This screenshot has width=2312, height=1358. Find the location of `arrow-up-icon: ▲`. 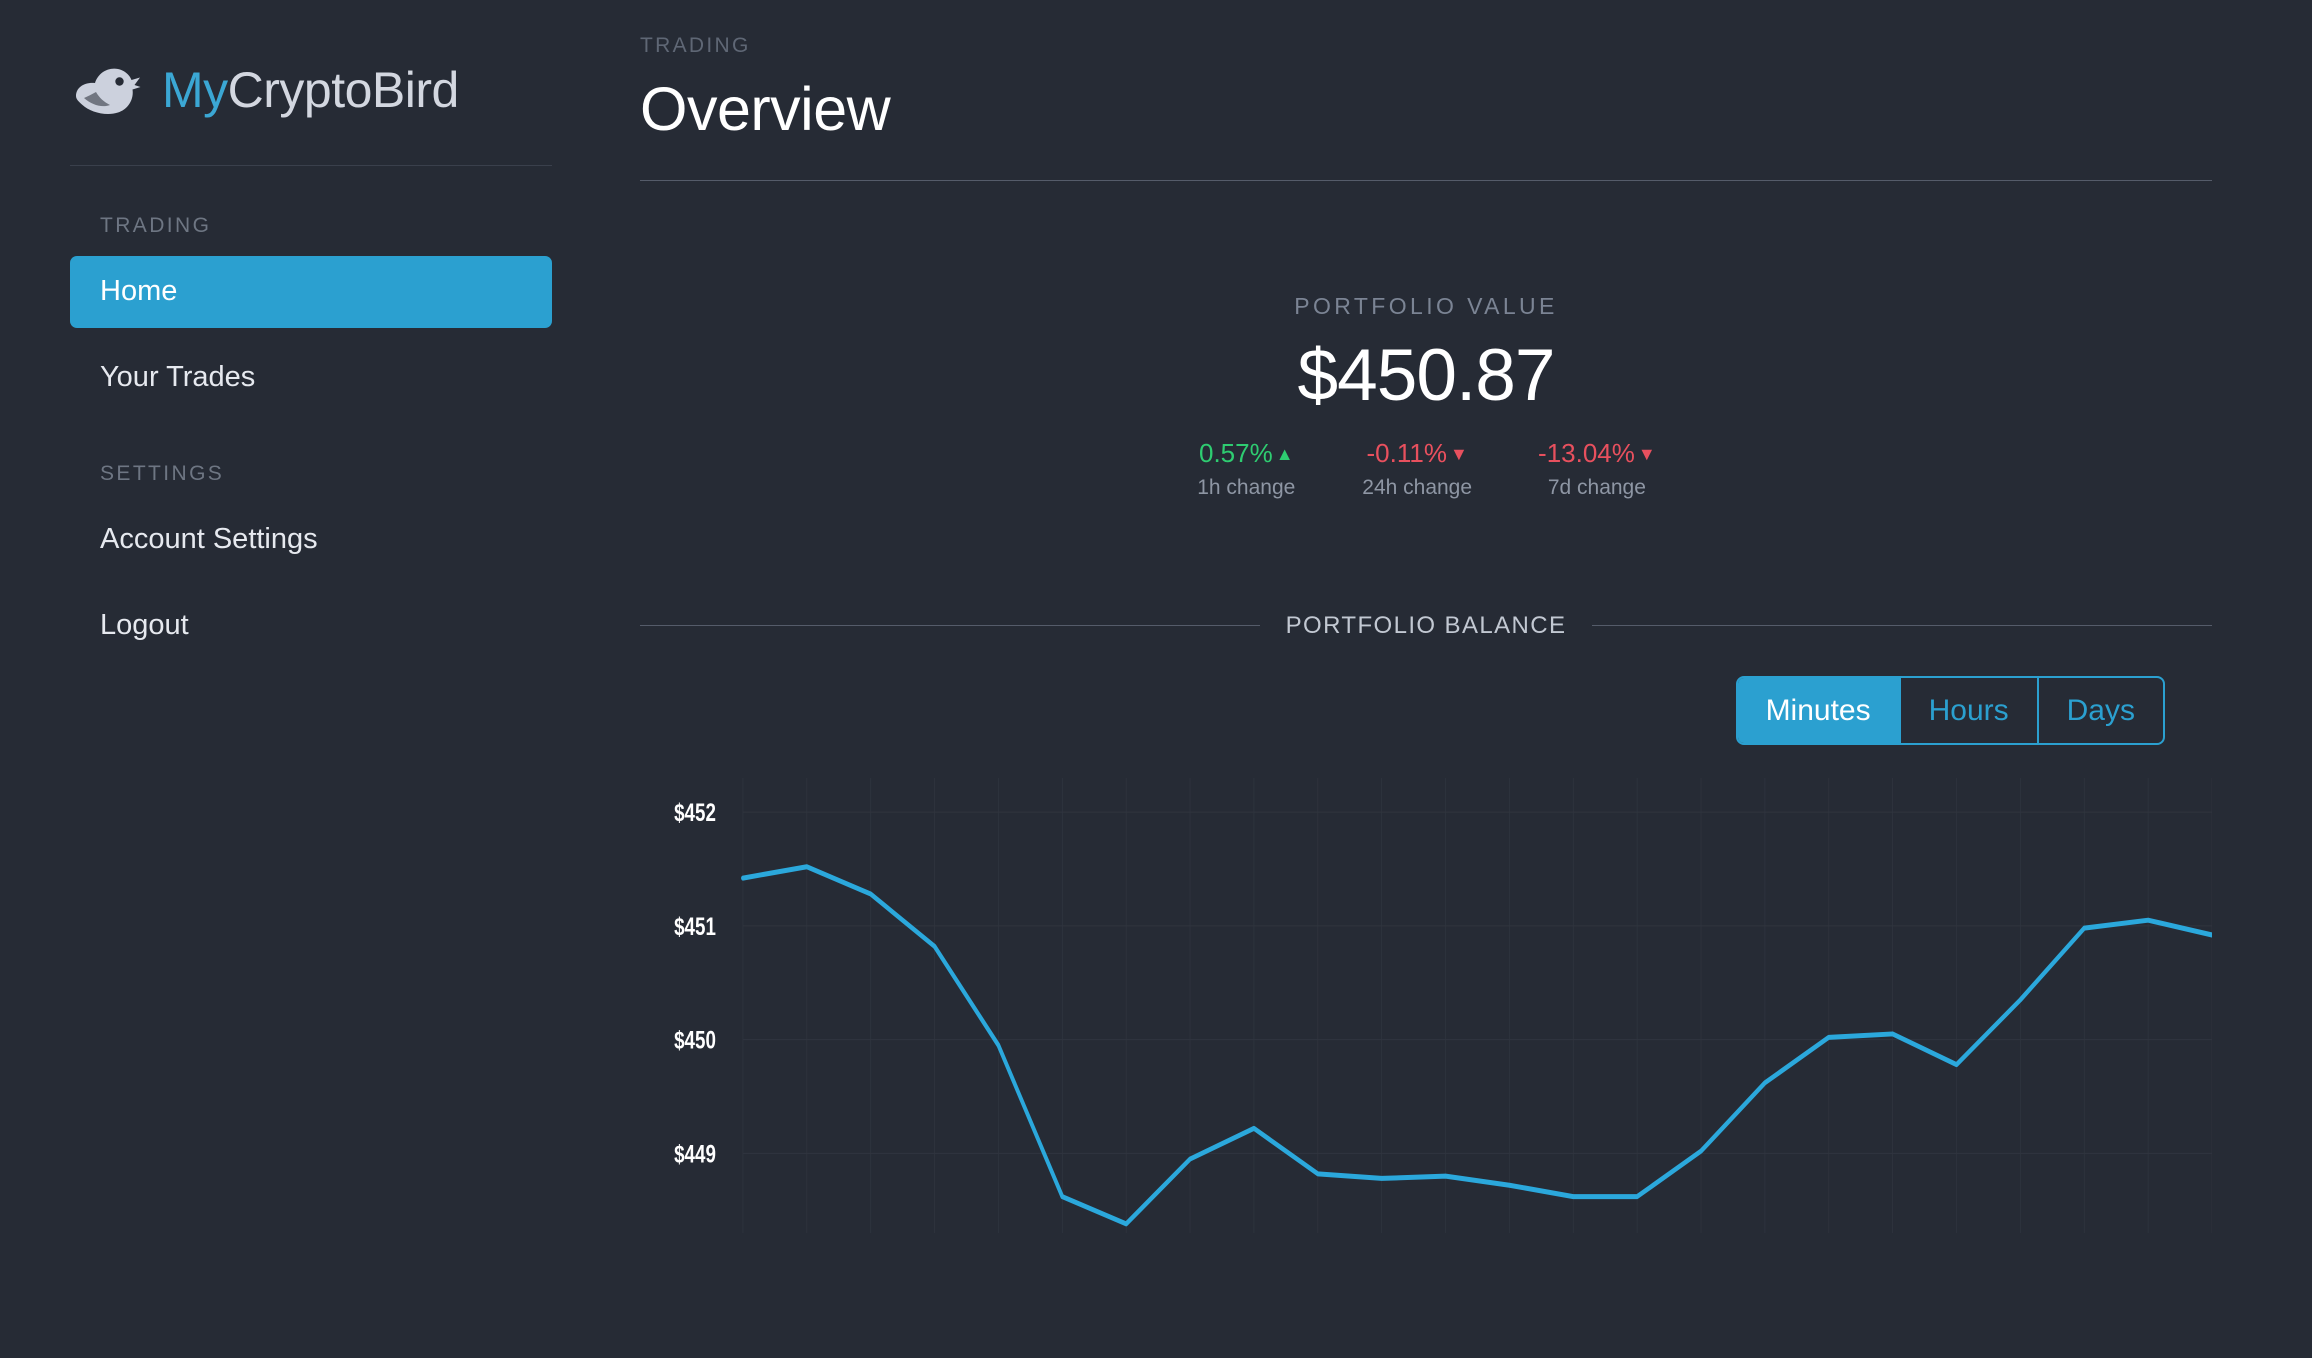

arrow-up-icon: ▲ is located at coordinates (1284, 454).